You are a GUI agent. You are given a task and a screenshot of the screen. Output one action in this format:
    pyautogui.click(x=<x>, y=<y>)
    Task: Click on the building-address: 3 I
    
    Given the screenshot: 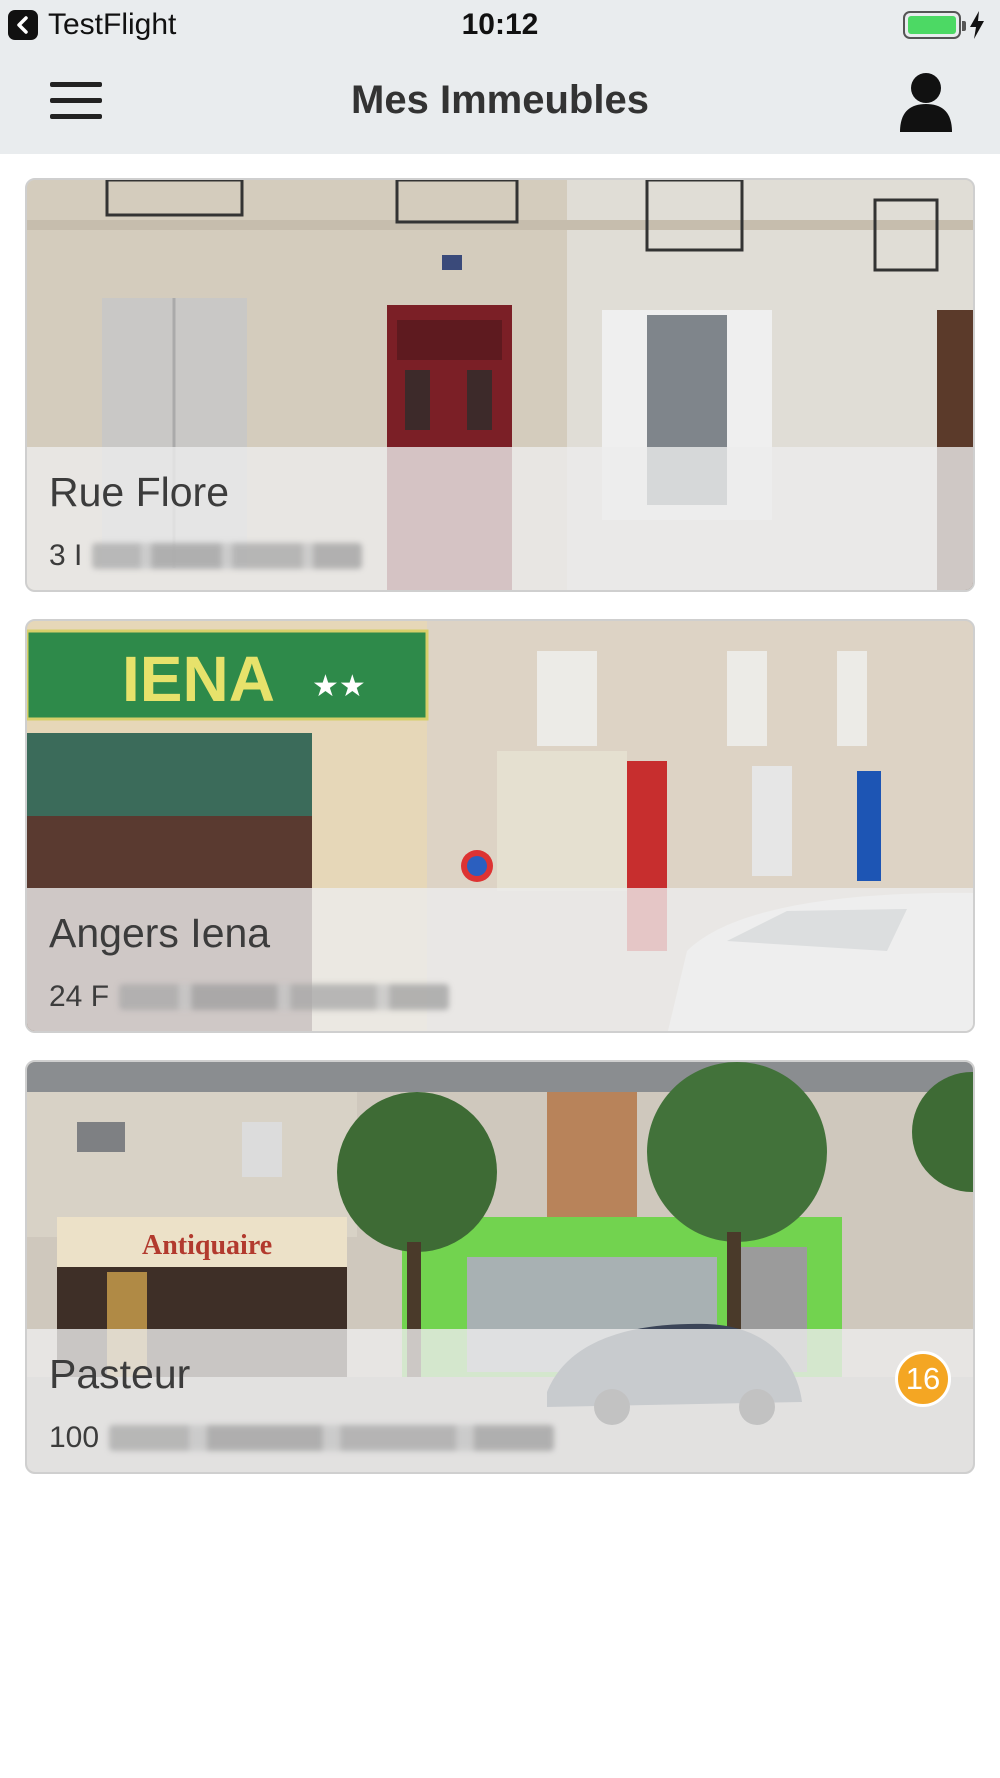 What is the action you would take?
    pyautogui.click(x=206, y=556)
    